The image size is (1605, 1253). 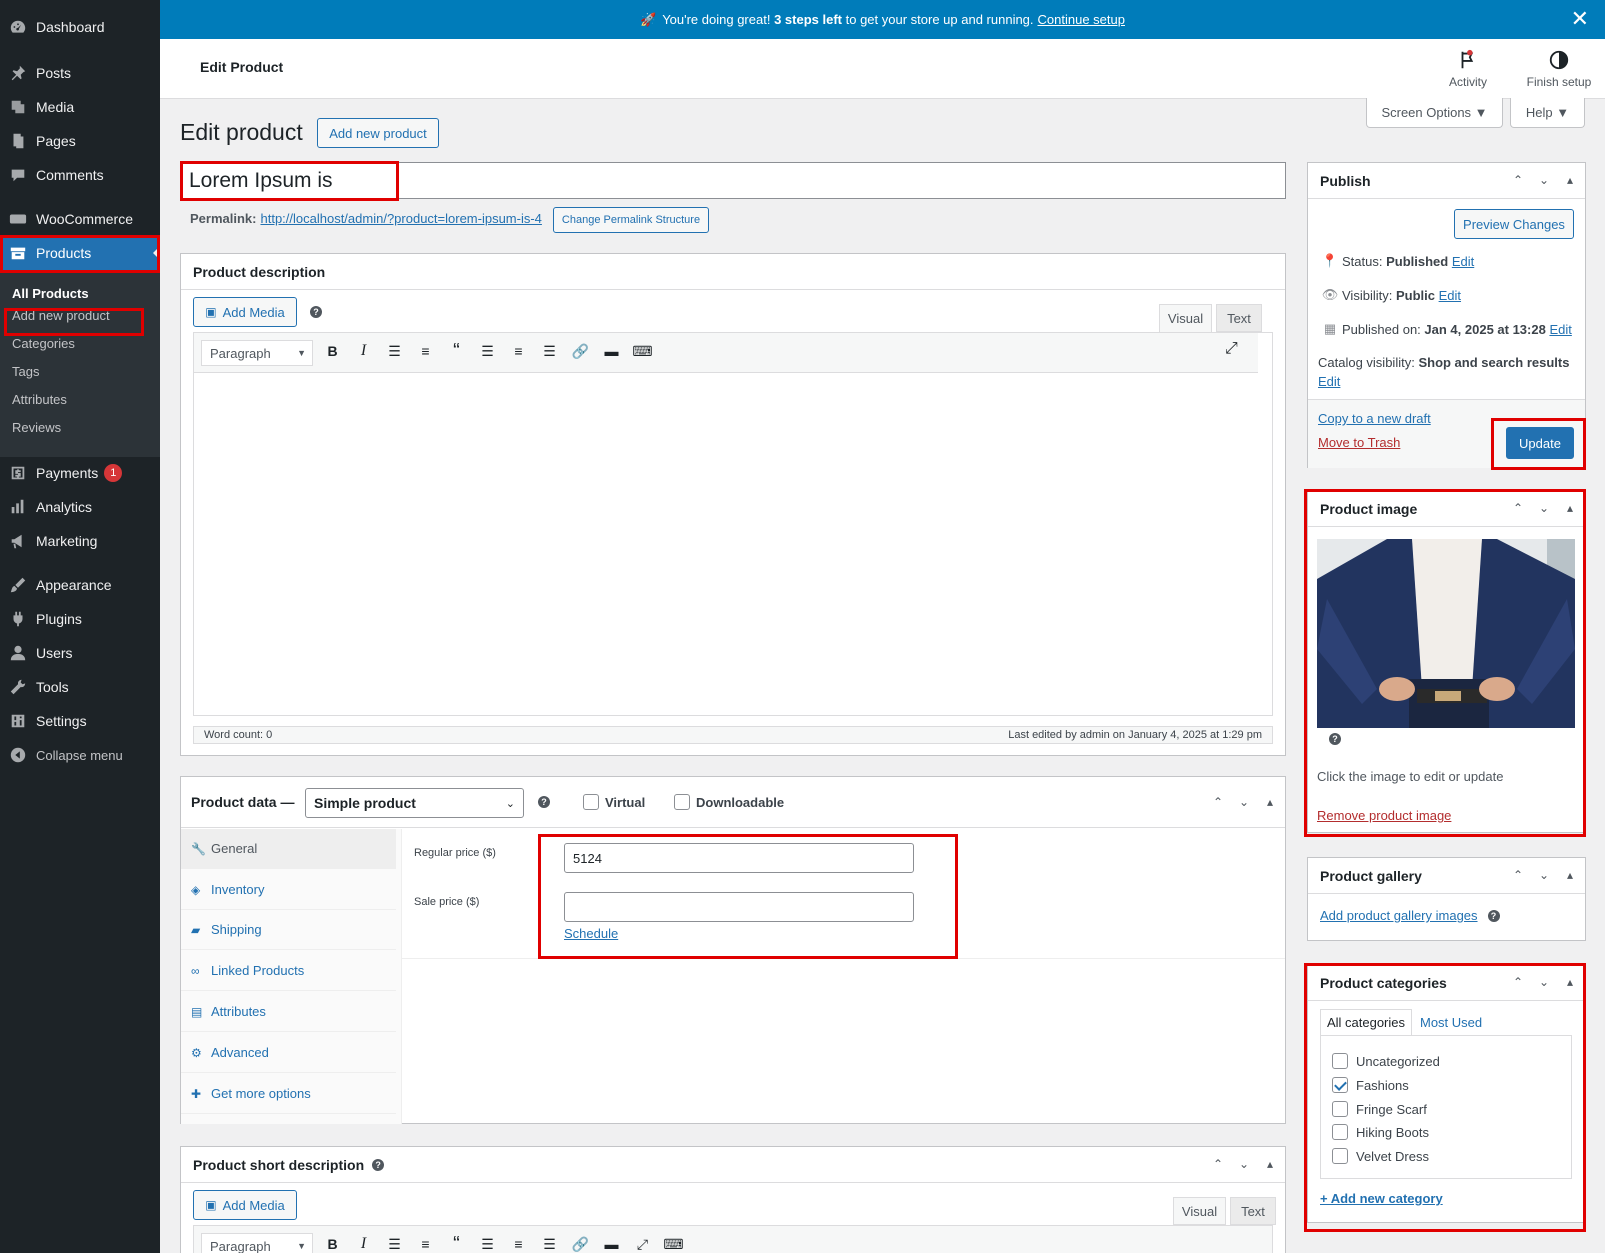 What do you see at coordinates (1514, 224) in the screenshot?
I see `preview-changes-button: Preview Changes` at bounding box center [1514, 224].